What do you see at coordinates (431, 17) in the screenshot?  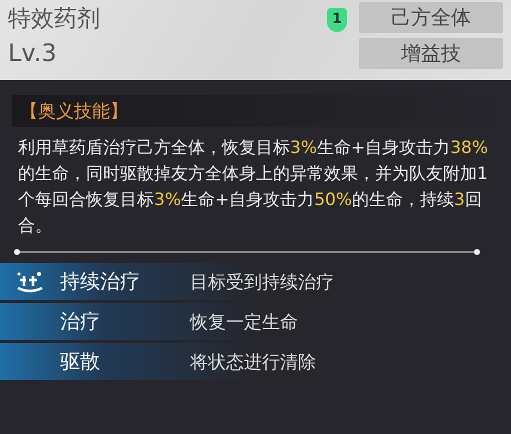 I see `skill-tag: 己方全体` at bounding box center [431, 17].